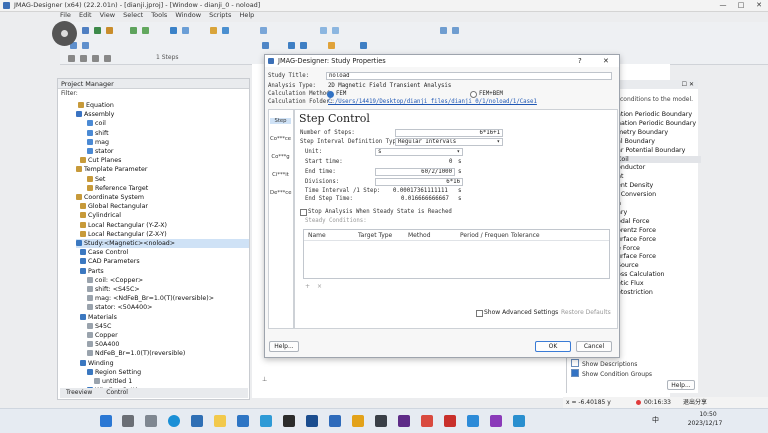 This screenshot has width=768, height=433. What do you see at coordinates (586, 312) in the screenshot?
I see `restore-defaults-button: Restore Defaults` at bounding box center [586, 312].